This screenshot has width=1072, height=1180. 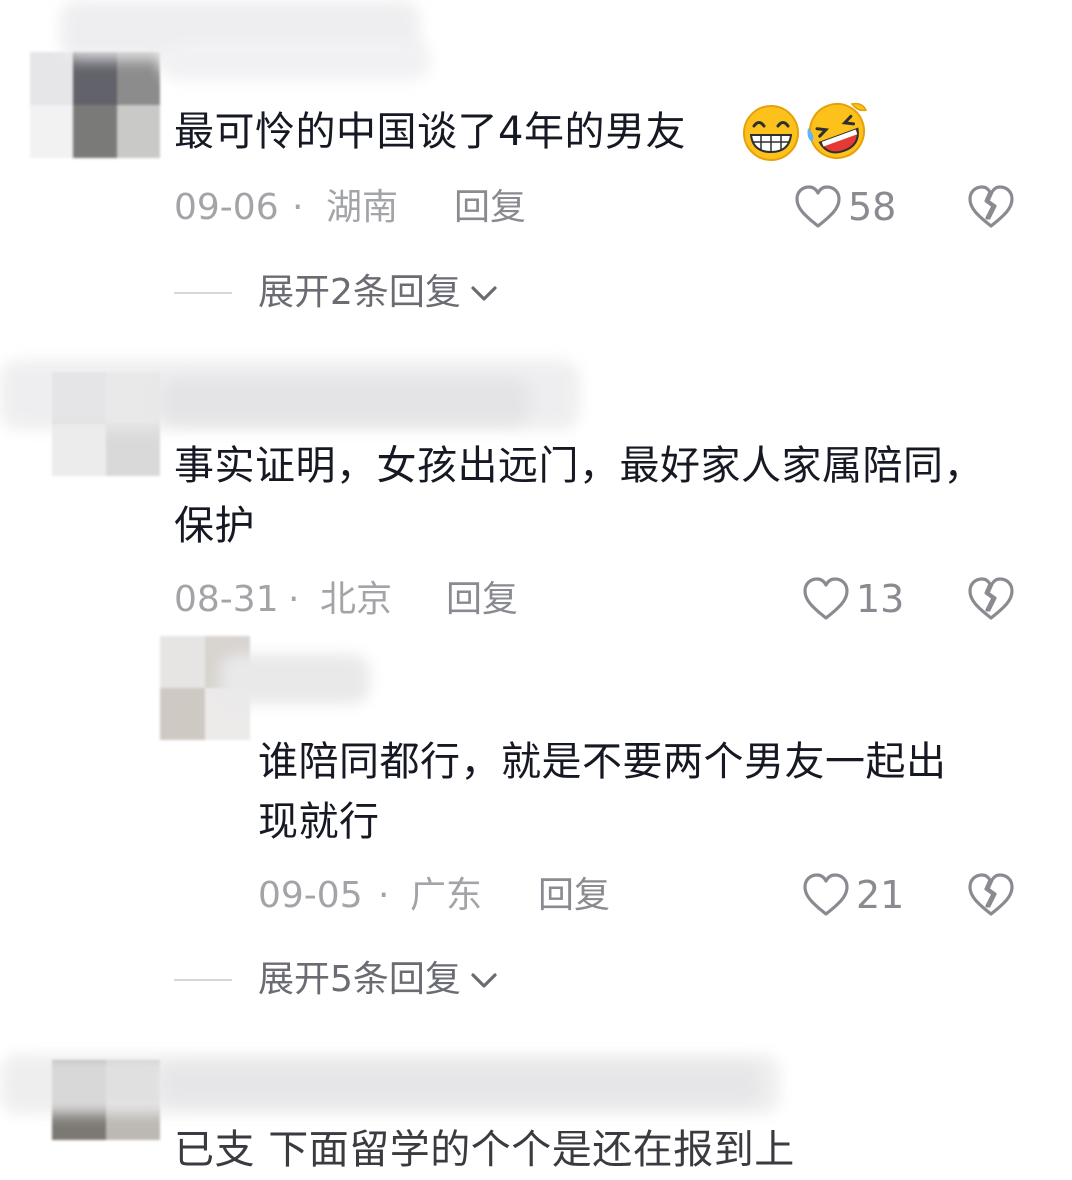 I want to click on grinning-face-emoji, so click(x=771, y=133).